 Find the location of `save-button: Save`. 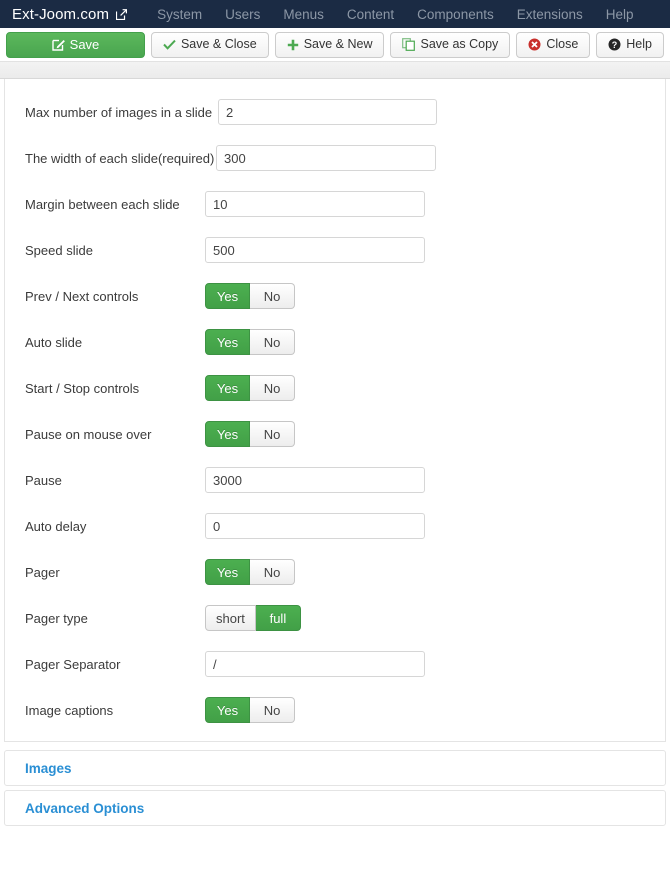

save-button: Save is located at coordinates (75, 44).